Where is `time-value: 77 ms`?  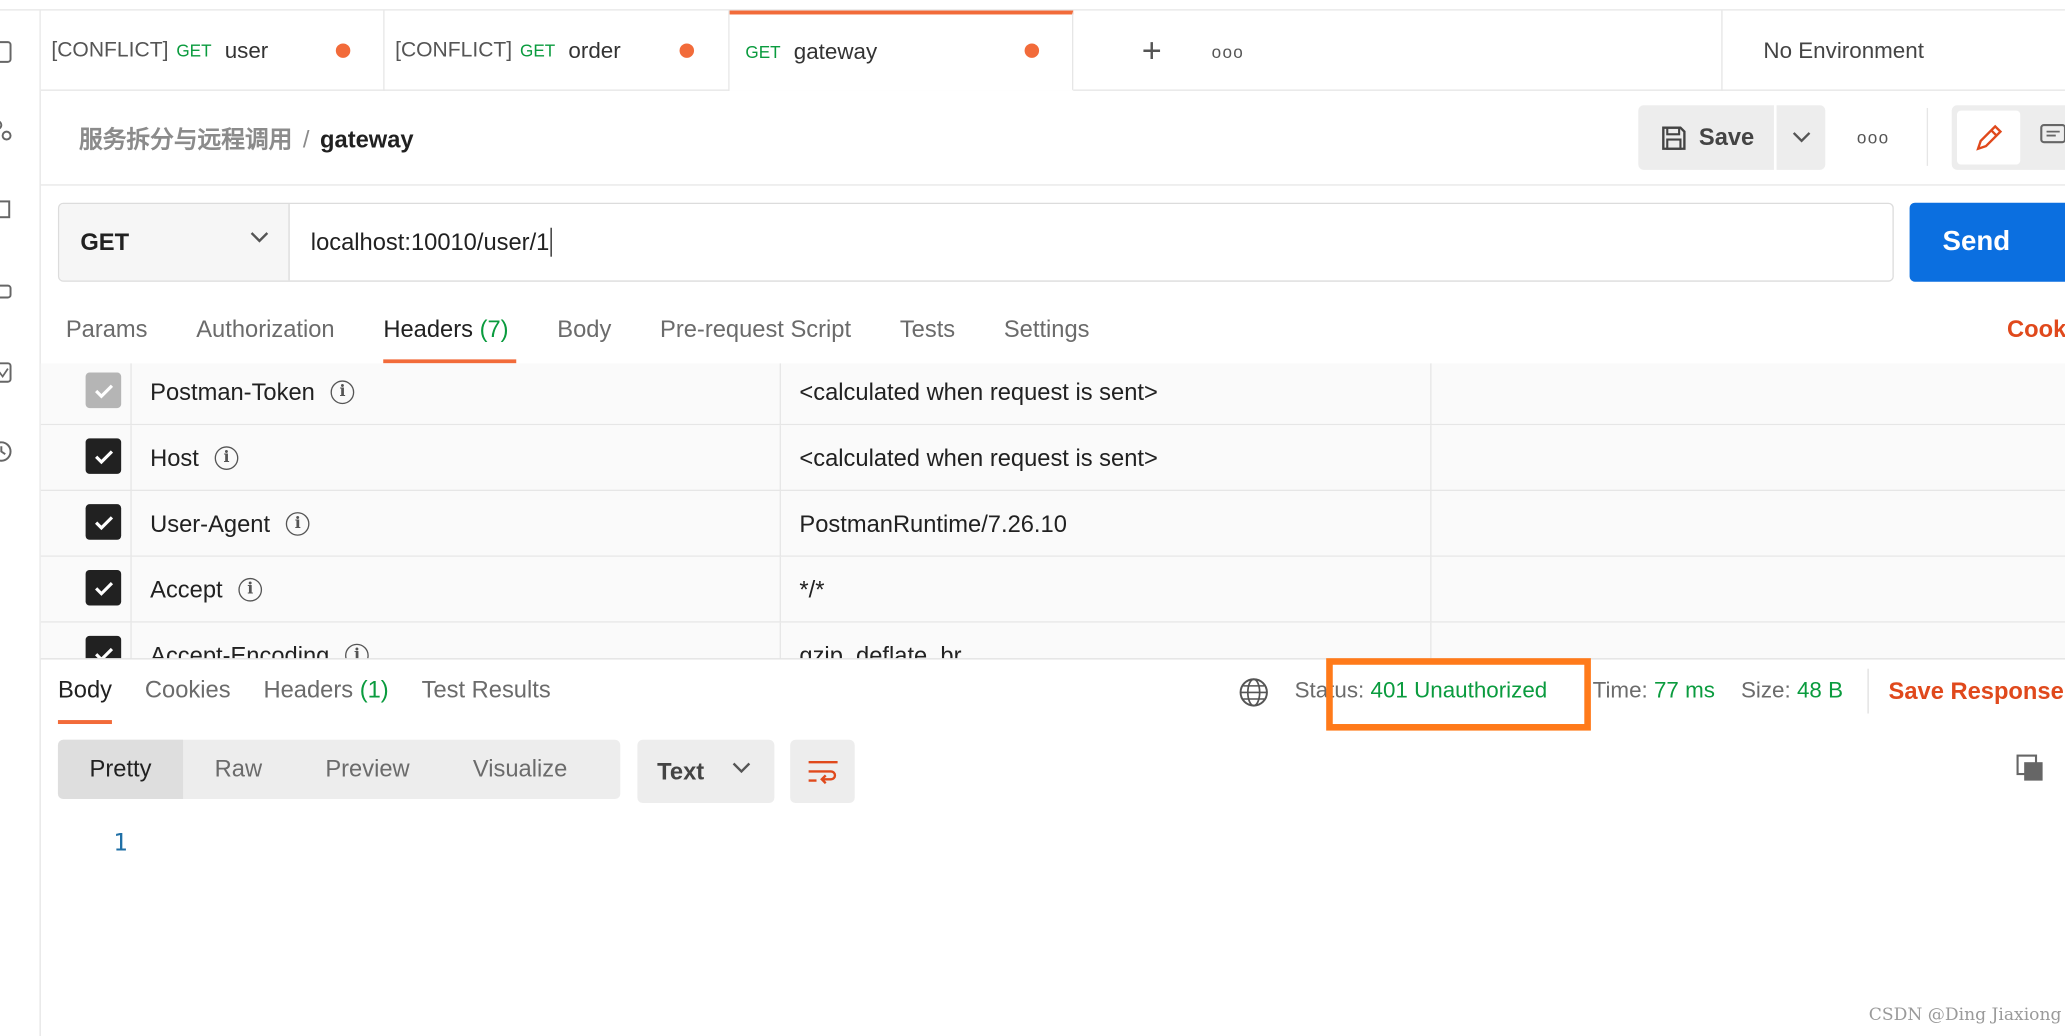 time-value: 77 ms is located at coordinates (1684, 690).